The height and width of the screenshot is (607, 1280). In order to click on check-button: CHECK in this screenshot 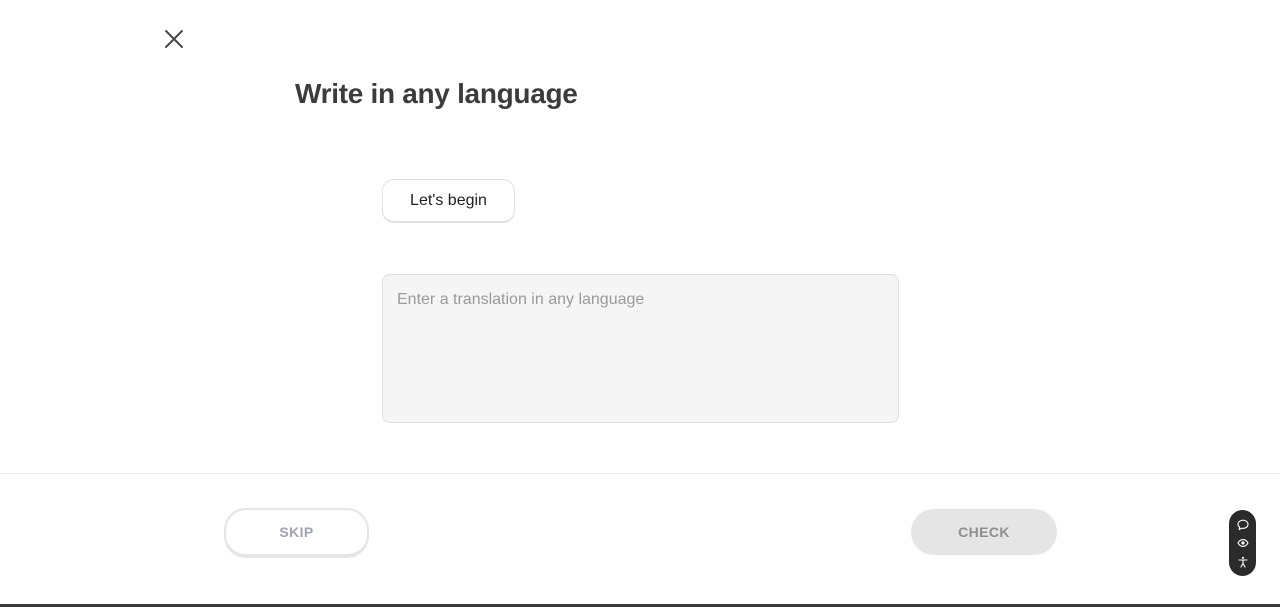, I will do `click(984, 532)`.